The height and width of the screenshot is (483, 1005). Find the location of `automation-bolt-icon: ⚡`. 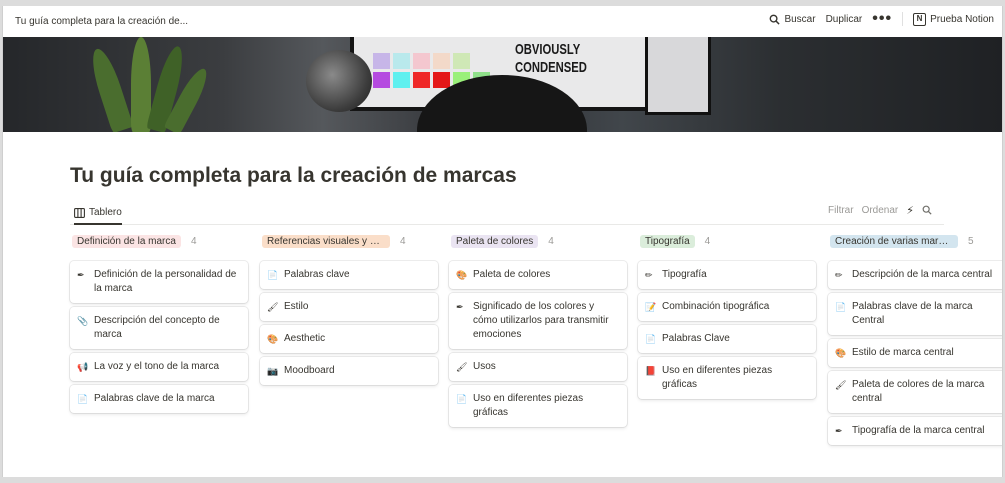

automation-bolt-icon: ⚡ is located at coordinates (910, 210).